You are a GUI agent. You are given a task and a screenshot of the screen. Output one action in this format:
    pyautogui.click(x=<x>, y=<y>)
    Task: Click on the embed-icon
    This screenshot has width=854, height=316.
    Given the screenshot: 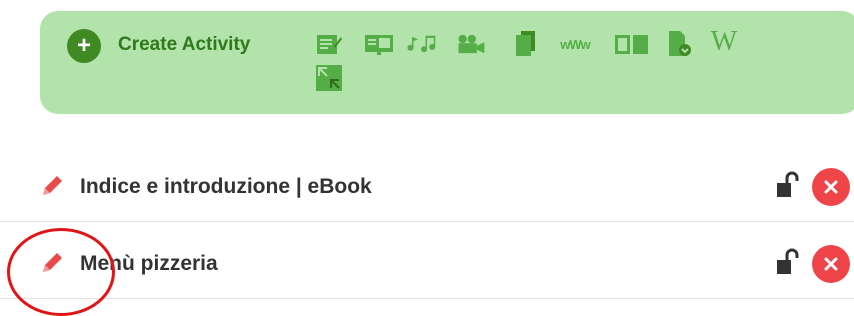 What is the action you would take?
    pyautogui.click(x=329, y=78)
    